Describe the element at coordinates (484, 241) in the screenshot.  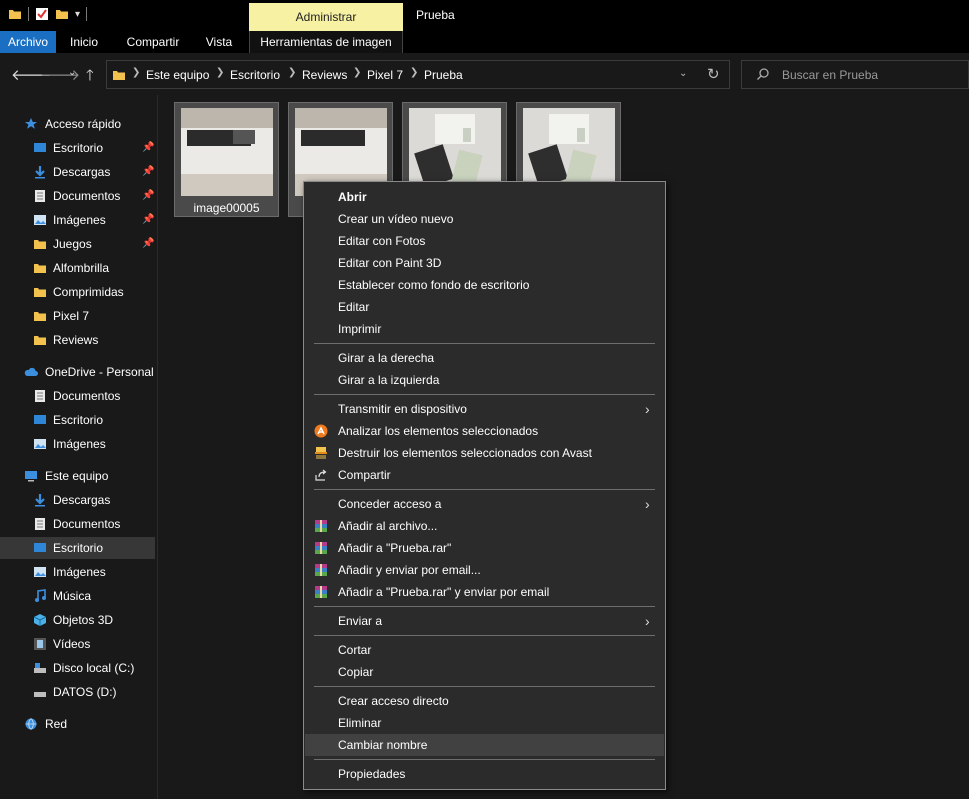
I see `menu-item-editar-fotos: Editar con Fotos` at that location.